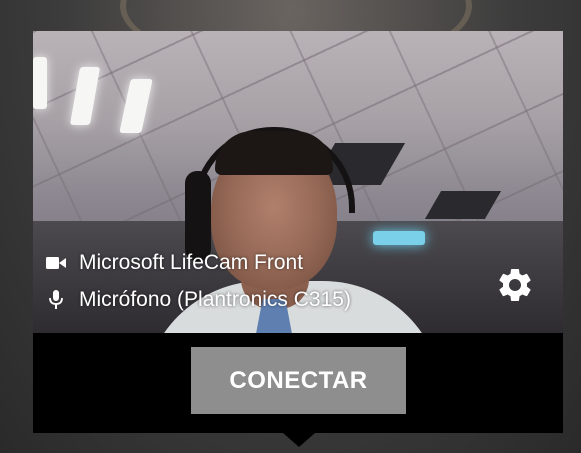 This screenshot has width=581, height=453. What do you see at coordinates (191, 262) in the screenshot?
I see `camera-source-label: Microsoft LifeCam Front` at bounding box center [191, 262].